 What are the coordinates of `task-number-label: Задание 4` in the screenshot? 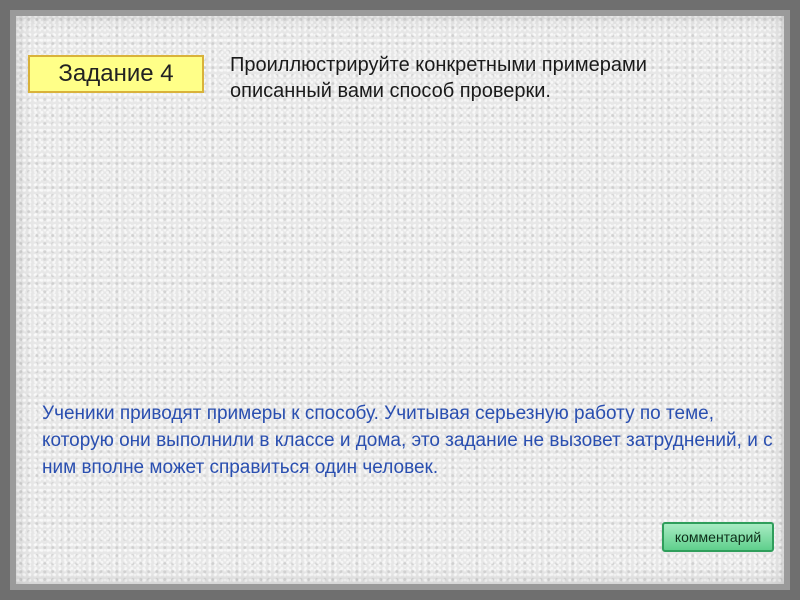 It's located at (116, 74).